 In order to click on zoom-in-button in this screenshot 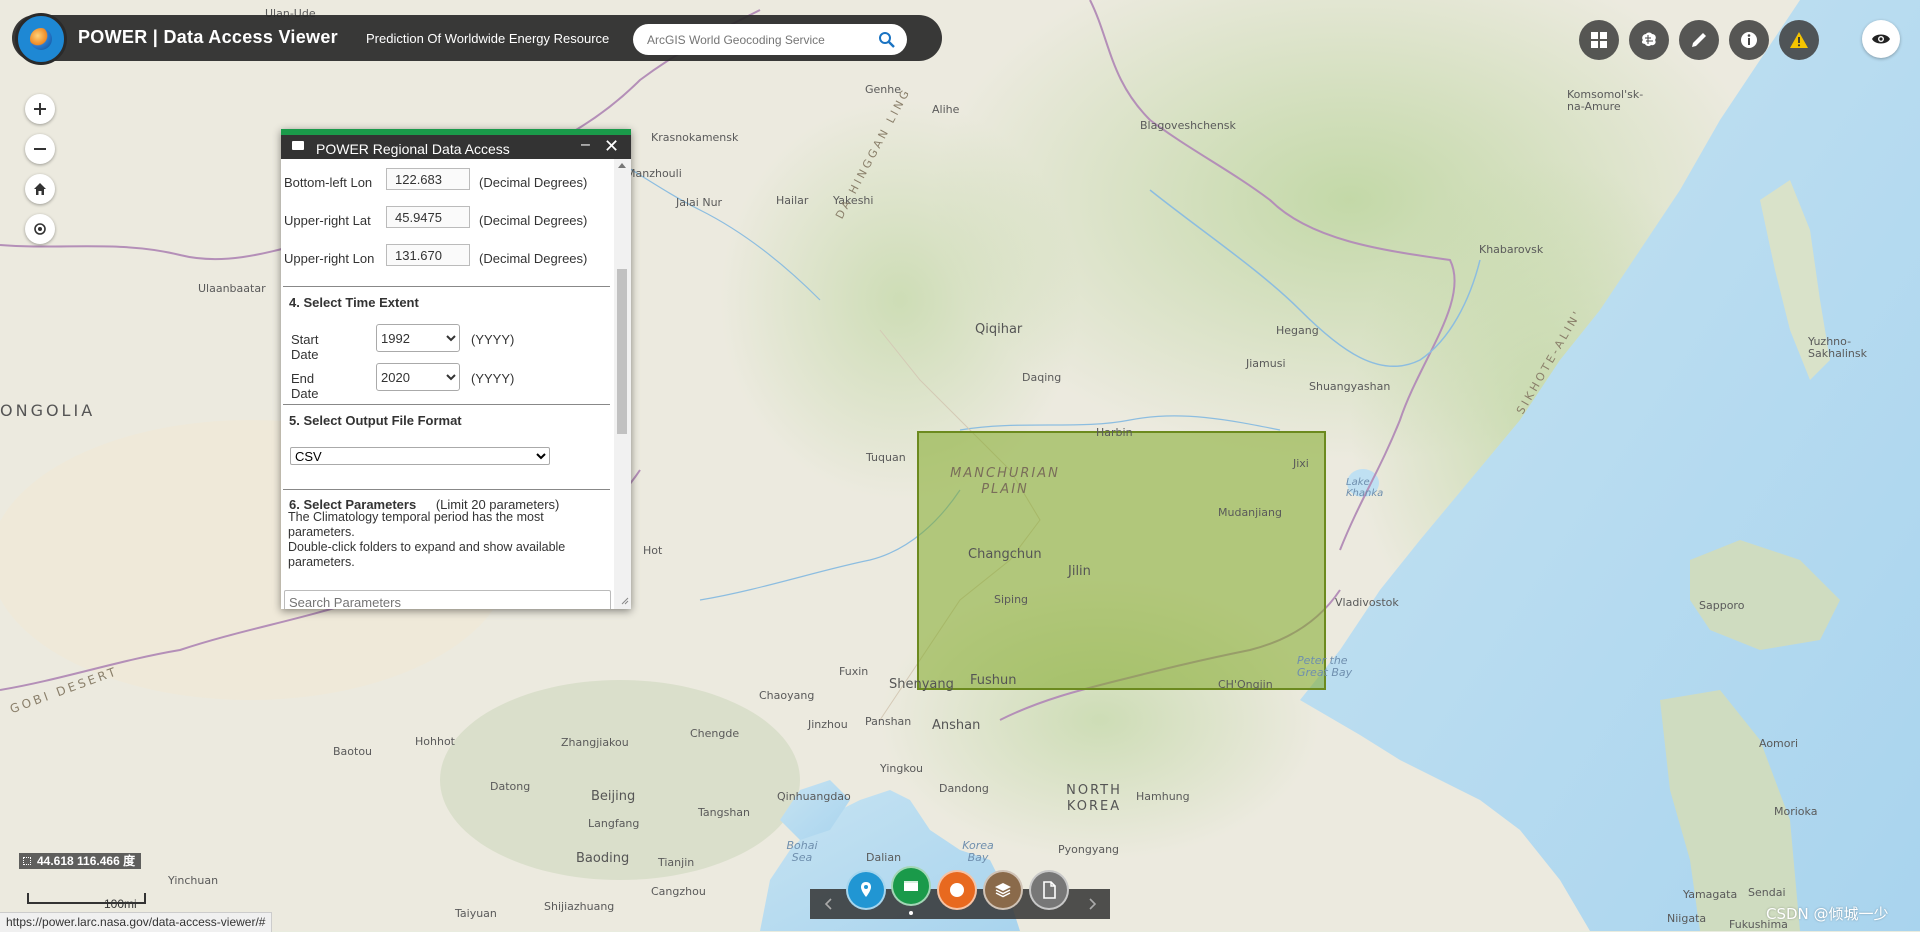, I will do `click(40, 109)`.